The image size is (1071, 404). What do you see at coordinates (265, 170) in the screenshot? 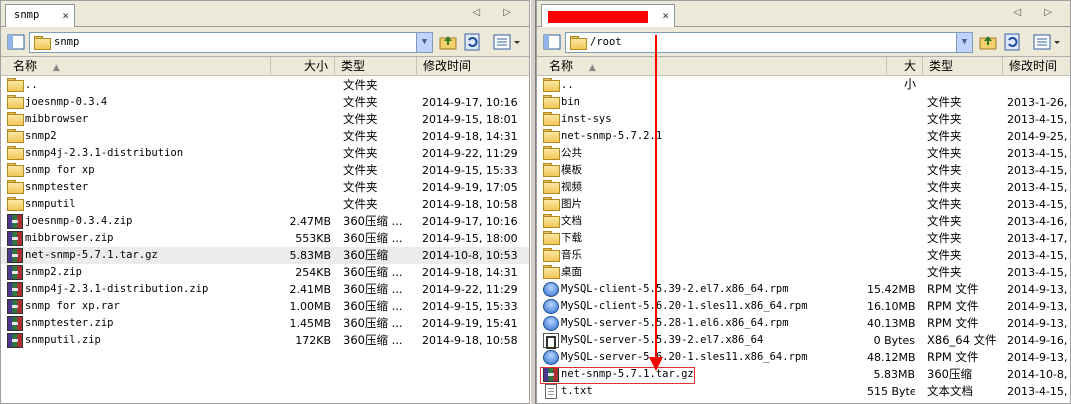
I see `left-file-row: snmp for xp 文件夹 2014-9-15, 15:33` at bounding box center [265, 170].